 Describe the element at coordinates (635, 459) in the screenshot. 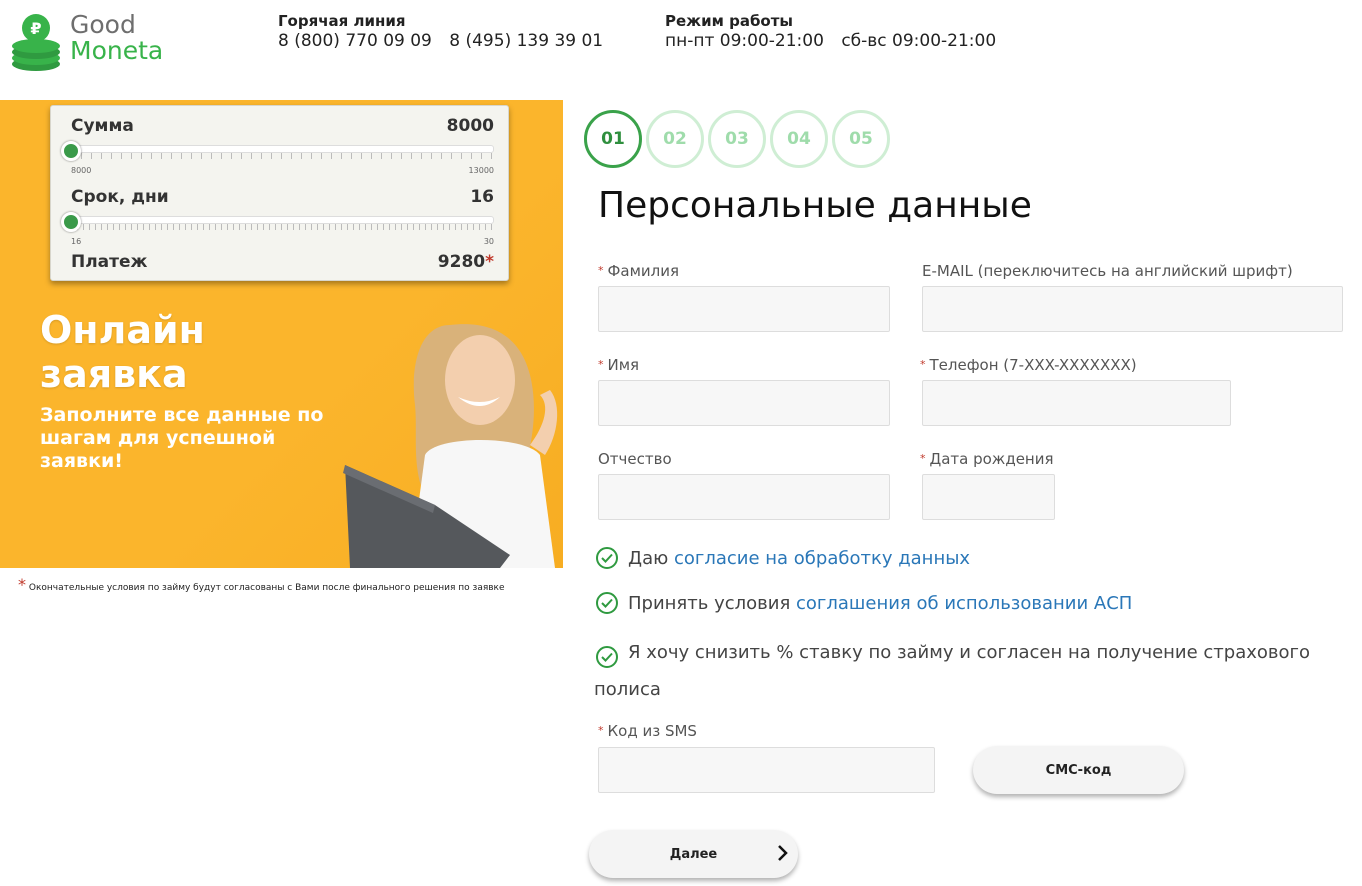

I see `patronymic-label: Отчество` at that location.